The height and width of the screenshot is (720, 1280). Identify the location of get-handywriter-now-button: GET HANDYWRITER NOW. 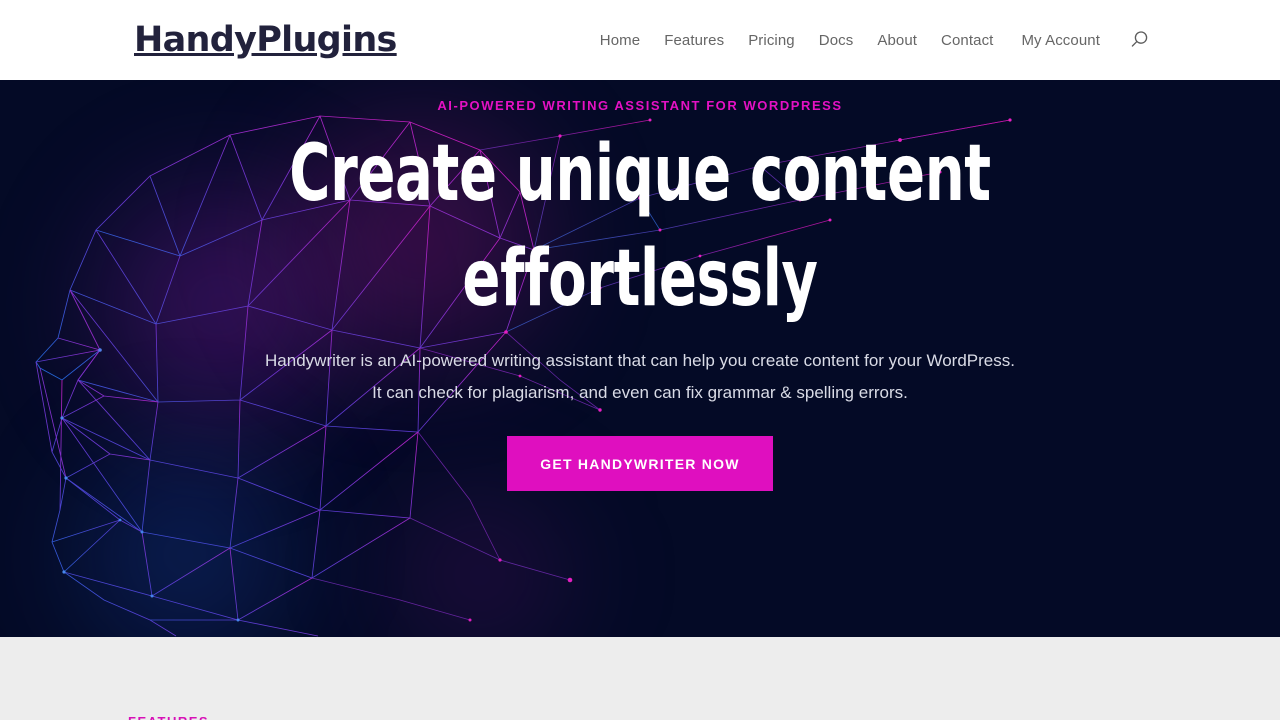
(640, 463).